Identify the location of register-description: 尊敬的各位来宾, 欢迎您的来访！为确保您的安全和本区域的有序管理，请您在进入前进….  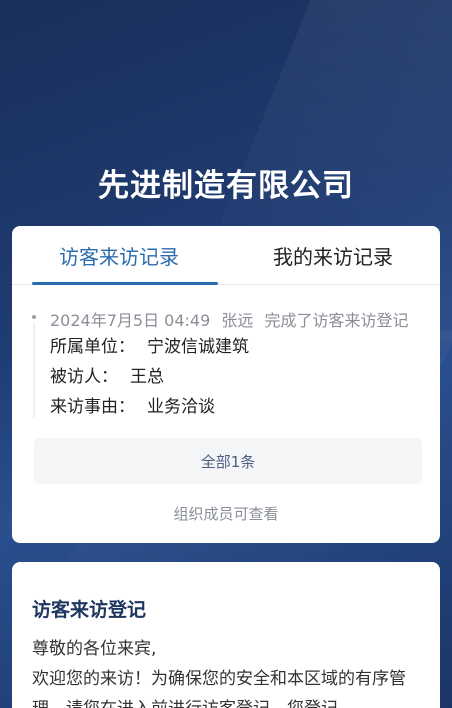
(229, 671).